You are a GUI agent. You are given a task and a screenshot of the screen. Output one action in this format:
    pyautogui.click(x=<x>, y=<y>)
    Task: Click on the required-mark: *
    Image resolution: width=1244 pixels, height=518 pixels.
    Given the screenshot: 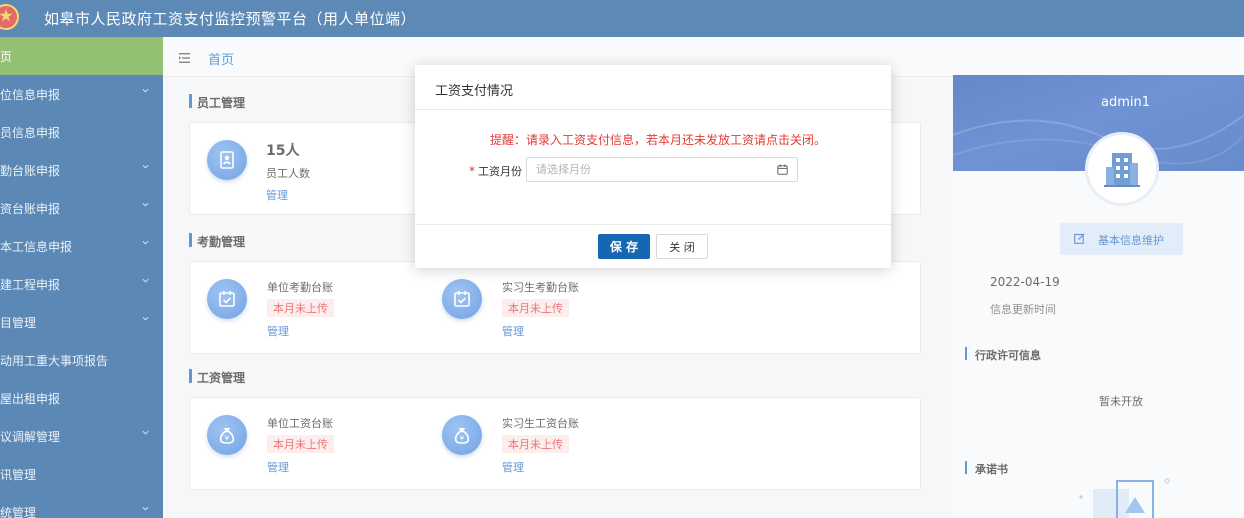 What is the action you would take?
    pyautogui.click(x=472, y=171)
    